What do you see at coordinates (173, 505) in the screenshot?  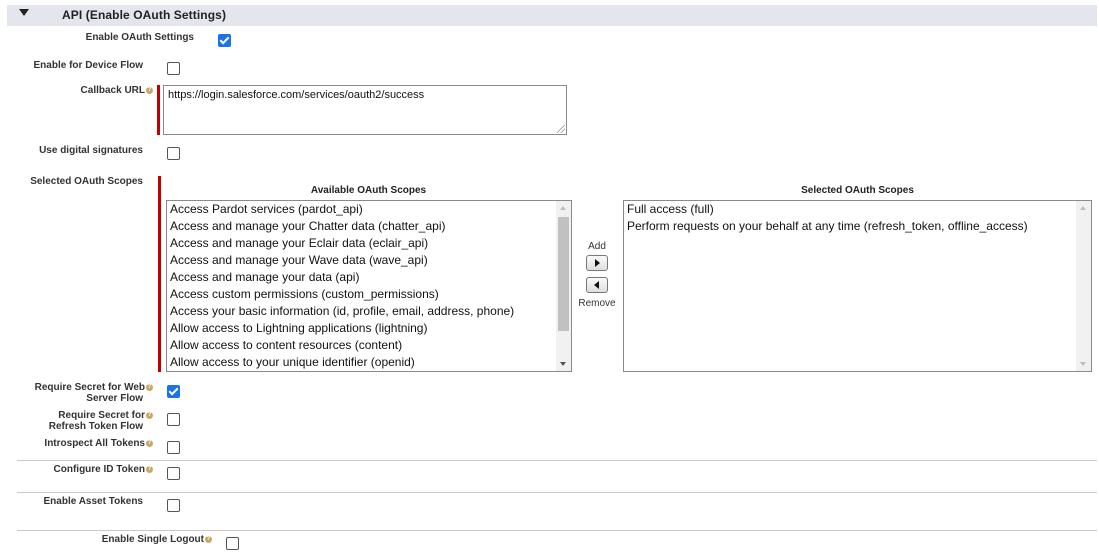 I see `asset-tokens-checkbox` at bounding box center [173, 505].